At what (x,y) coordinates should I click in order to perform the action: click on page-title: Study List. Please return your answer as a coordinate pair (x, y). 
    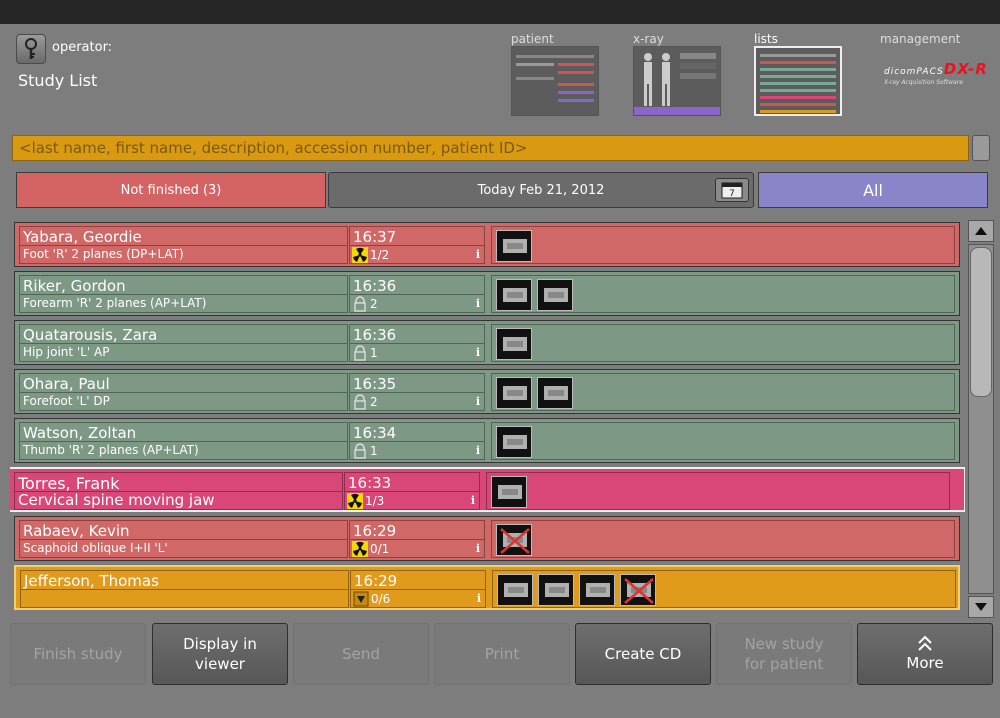
    Looking at the image, I should click on (58, 80).